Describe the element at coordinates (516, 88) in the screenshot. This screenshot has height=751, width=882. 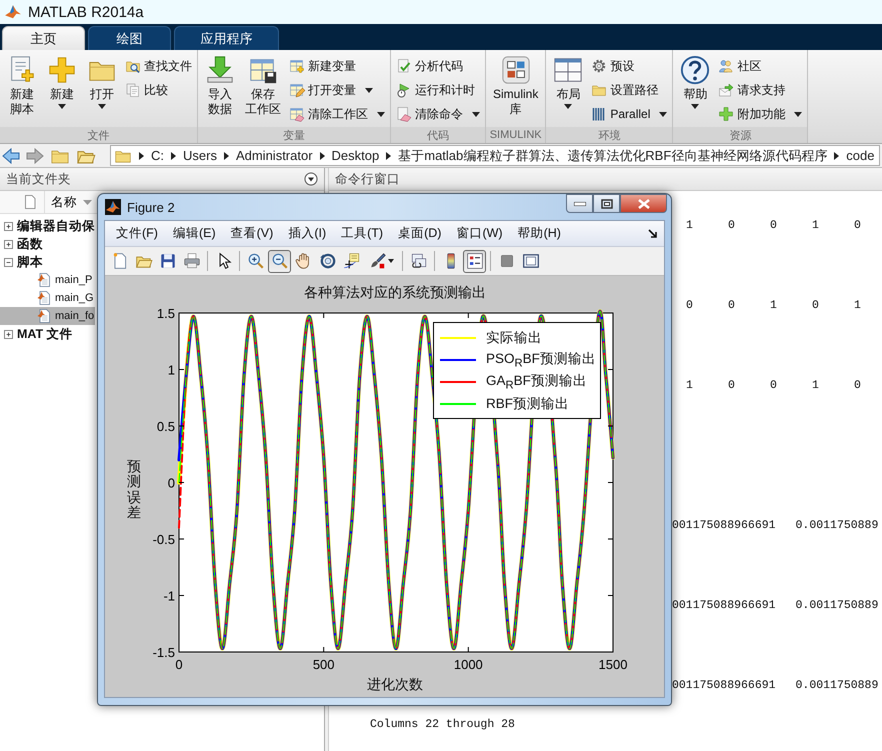
I see `ribbon-button: Simulink 库` at that location.